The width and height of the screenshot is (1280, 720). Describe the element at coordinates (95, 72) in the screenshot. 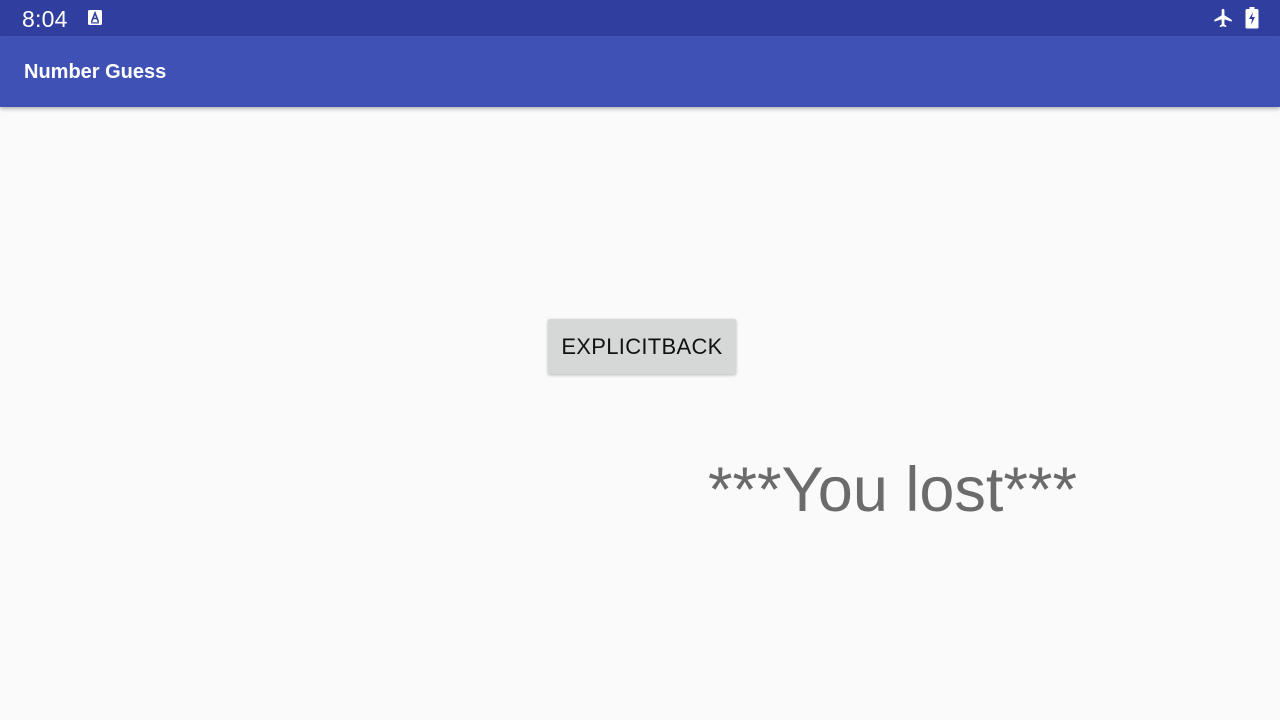

I see `app-title: Number Guess` at that location.